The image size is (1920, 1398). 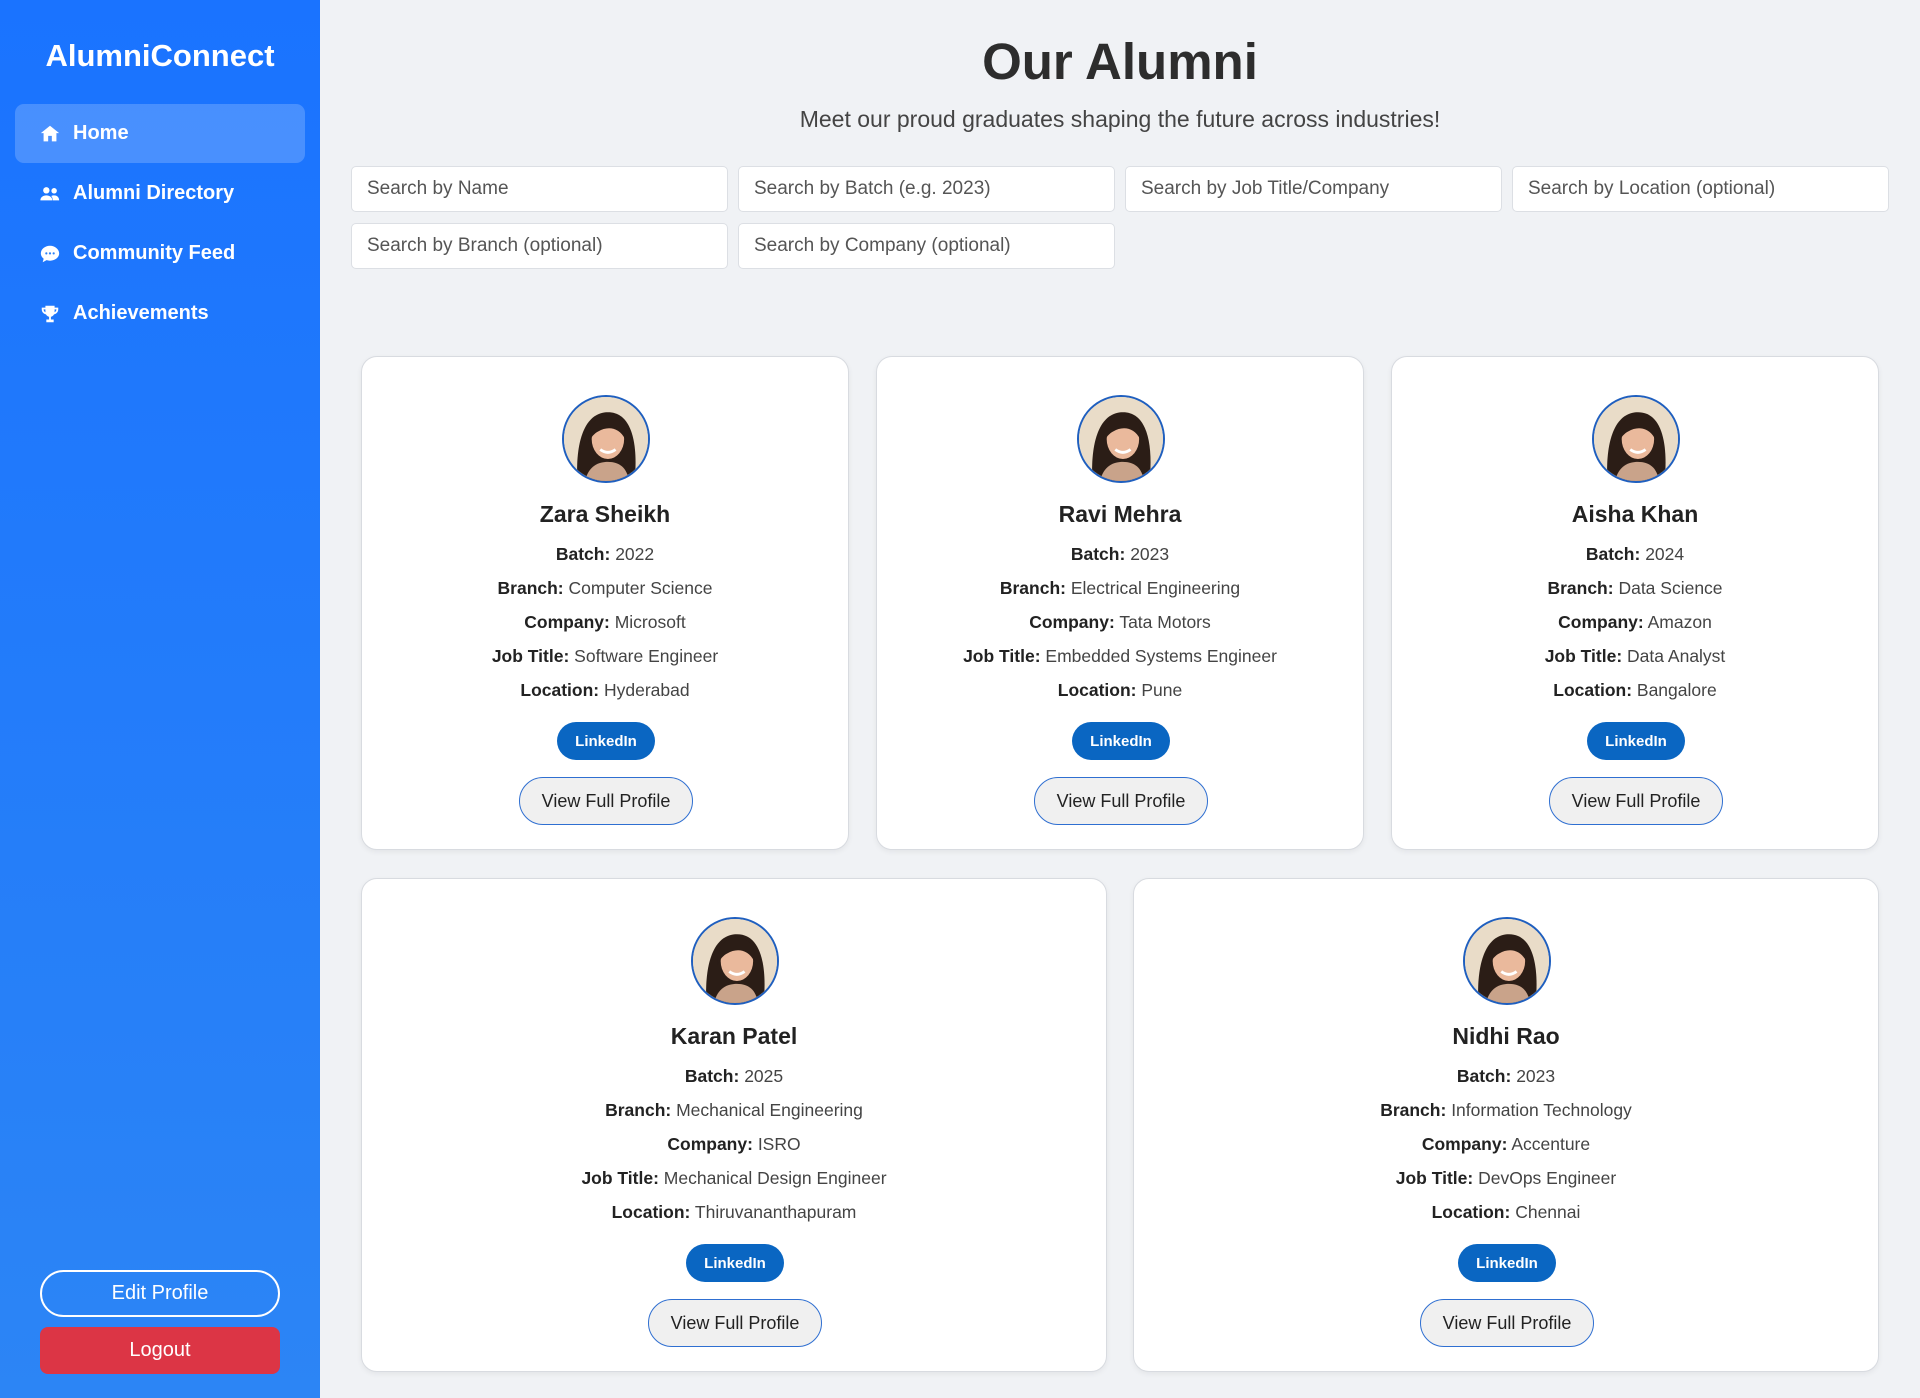 I want to click on alumni-branch: Branch: Mechanical Engineering, so click(x=734, y=1110).